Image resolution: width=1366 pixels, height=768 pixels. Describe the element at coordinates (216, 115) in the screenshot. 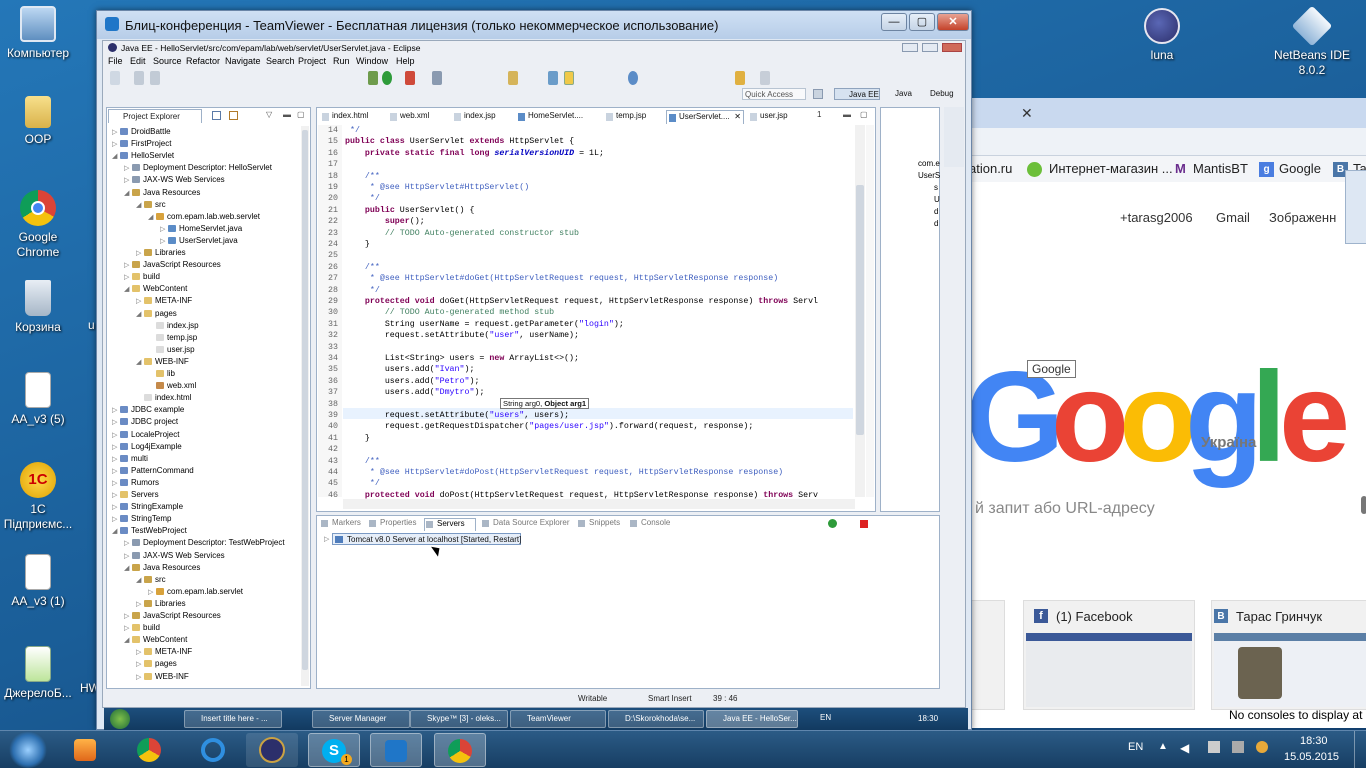

I see `collapse-all-icon` at that location.